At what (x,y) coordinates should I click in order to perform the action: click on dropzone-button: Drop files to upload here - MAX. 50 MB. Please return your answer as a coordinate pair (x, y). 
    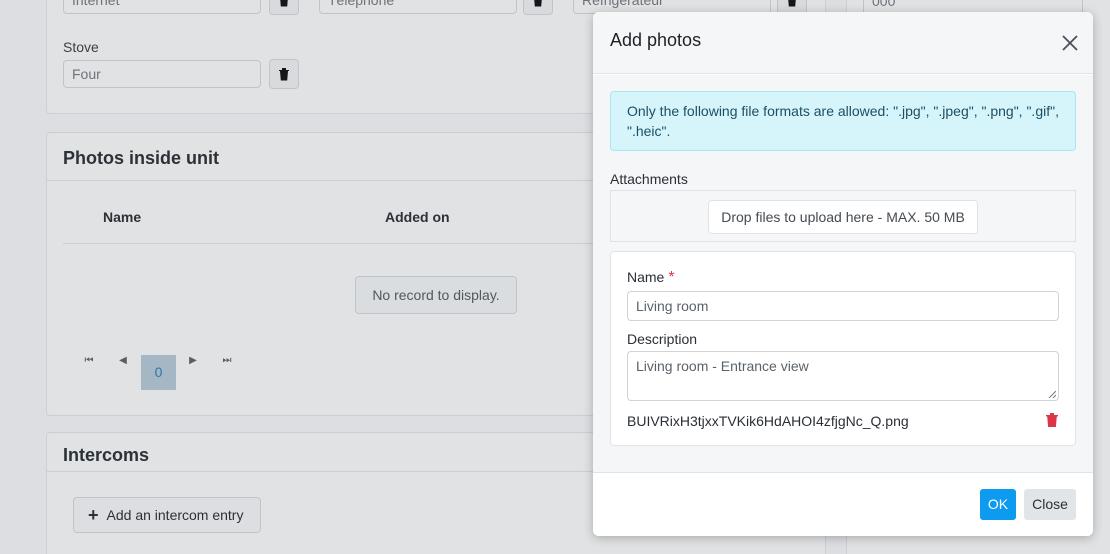
    Looking at the image, I should click on (843, 217).